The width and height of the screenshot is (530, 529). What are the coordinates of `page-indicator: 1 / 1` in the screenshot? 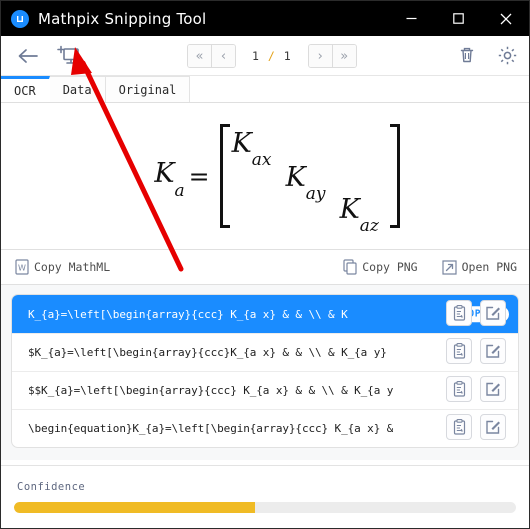 It's located at (272, 56).